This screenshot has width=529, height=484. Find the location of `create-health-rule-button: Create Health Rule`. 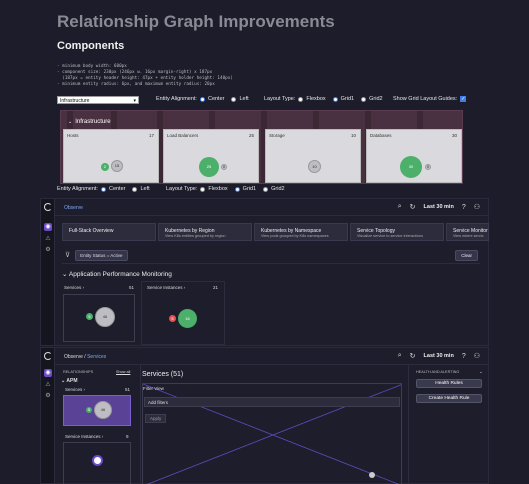

create-health-rule-button: Create Health Rule is located at coordinates (449, 398).